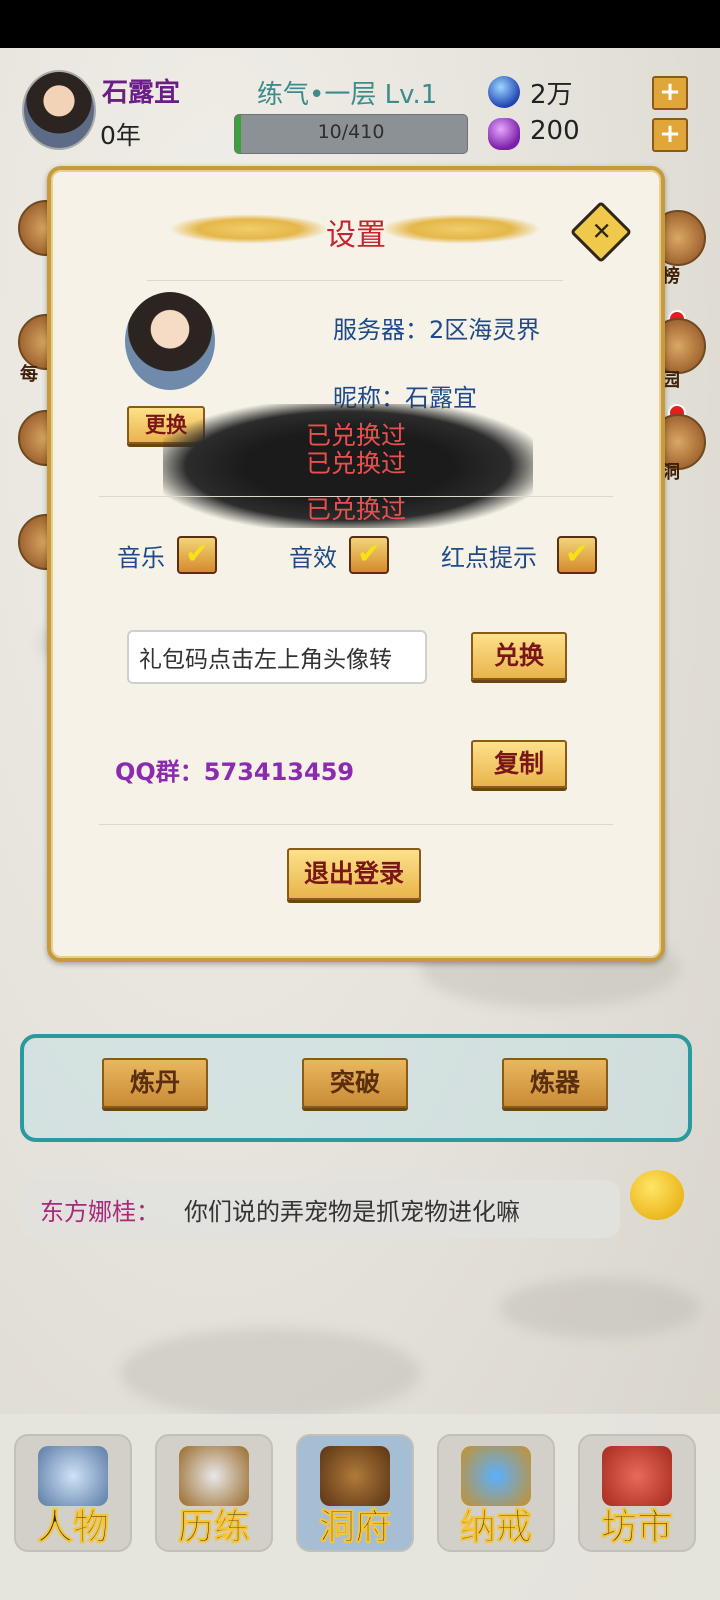  I want to click on nav-character: 人物, so click(73, 1493).